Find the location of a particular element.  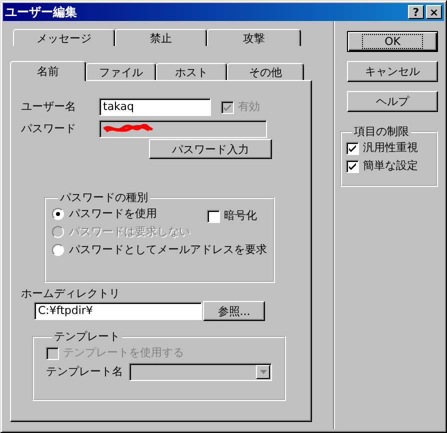

window-title: ユーザー編集 is located at coordinates (41, 12).